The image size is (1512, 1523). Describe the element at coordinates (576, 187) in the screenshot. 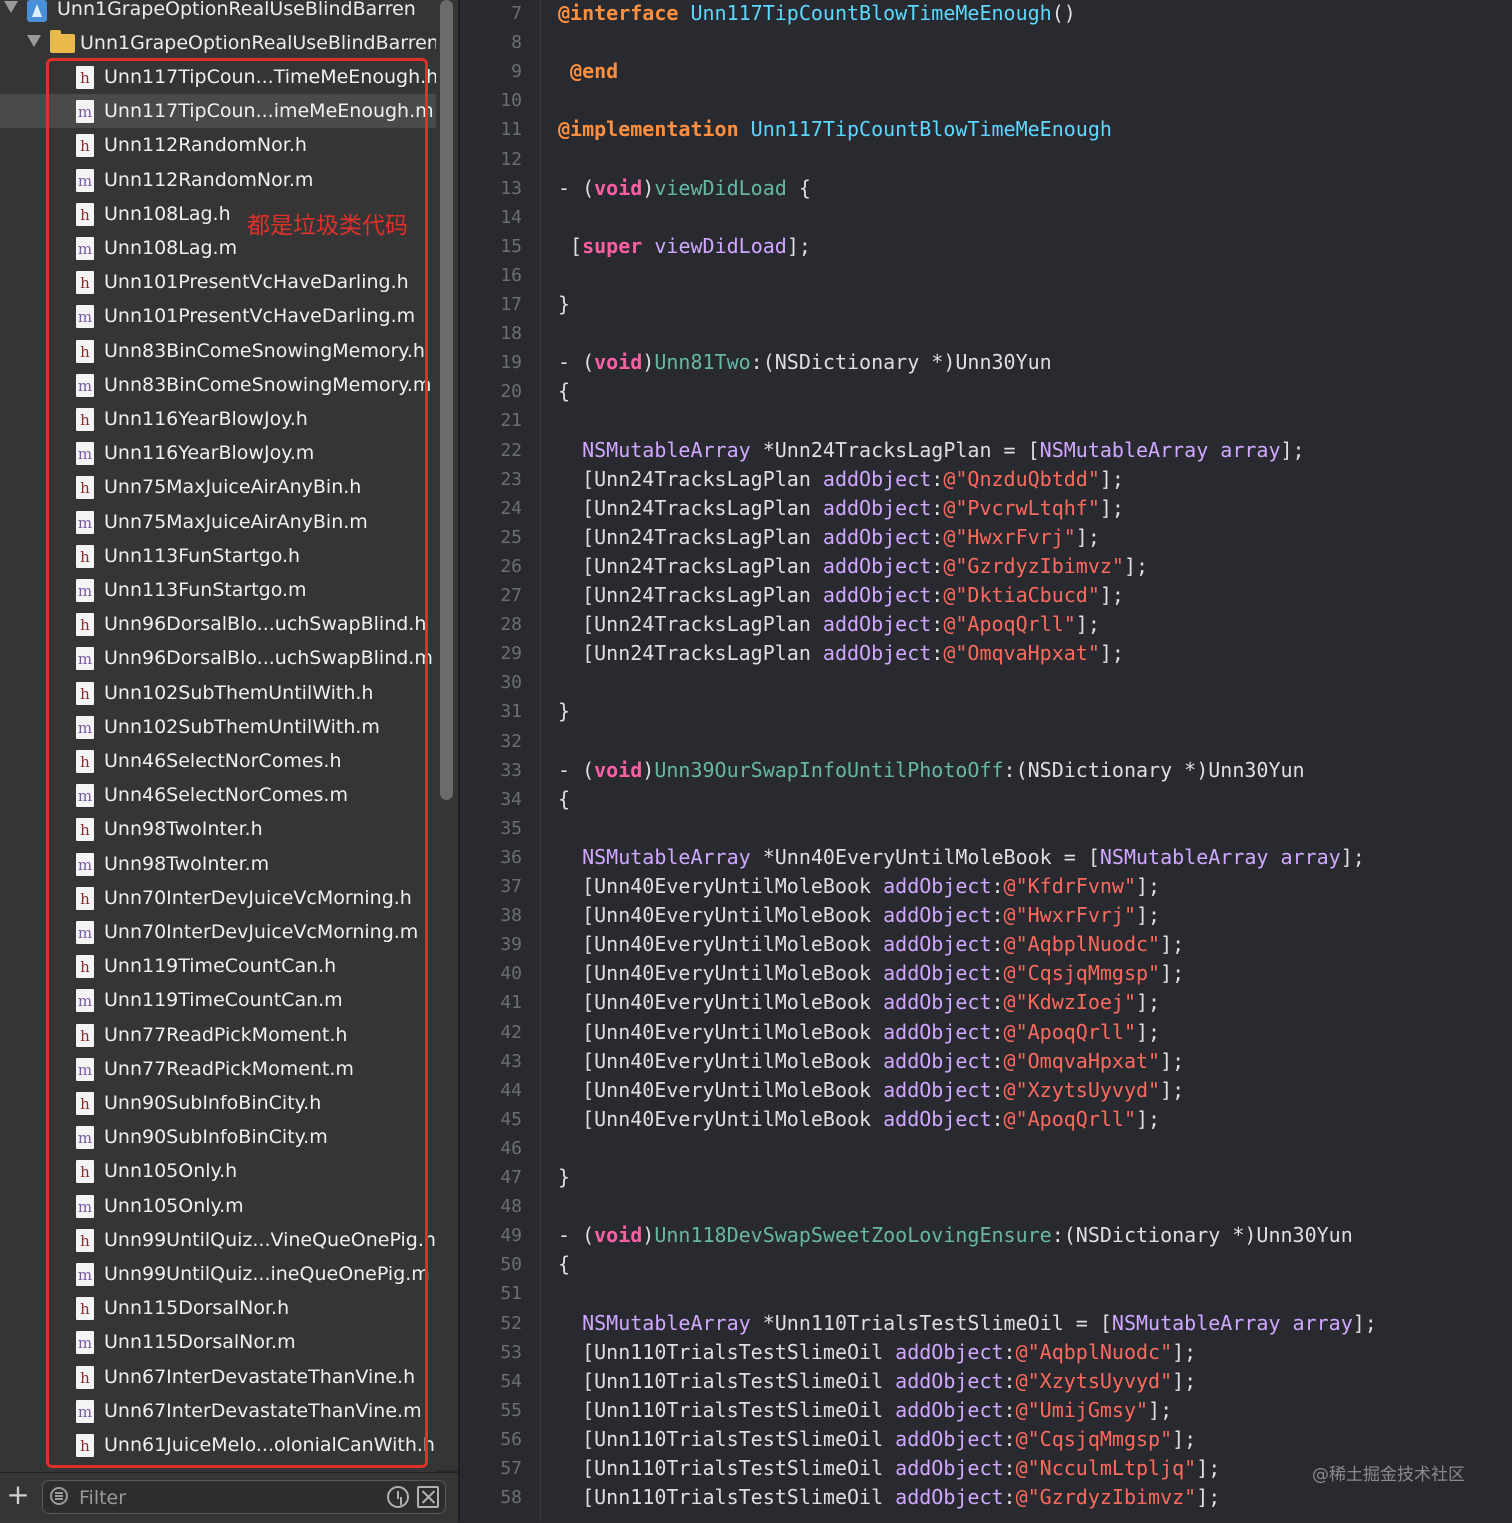

I see `code-token: - (` at that location.